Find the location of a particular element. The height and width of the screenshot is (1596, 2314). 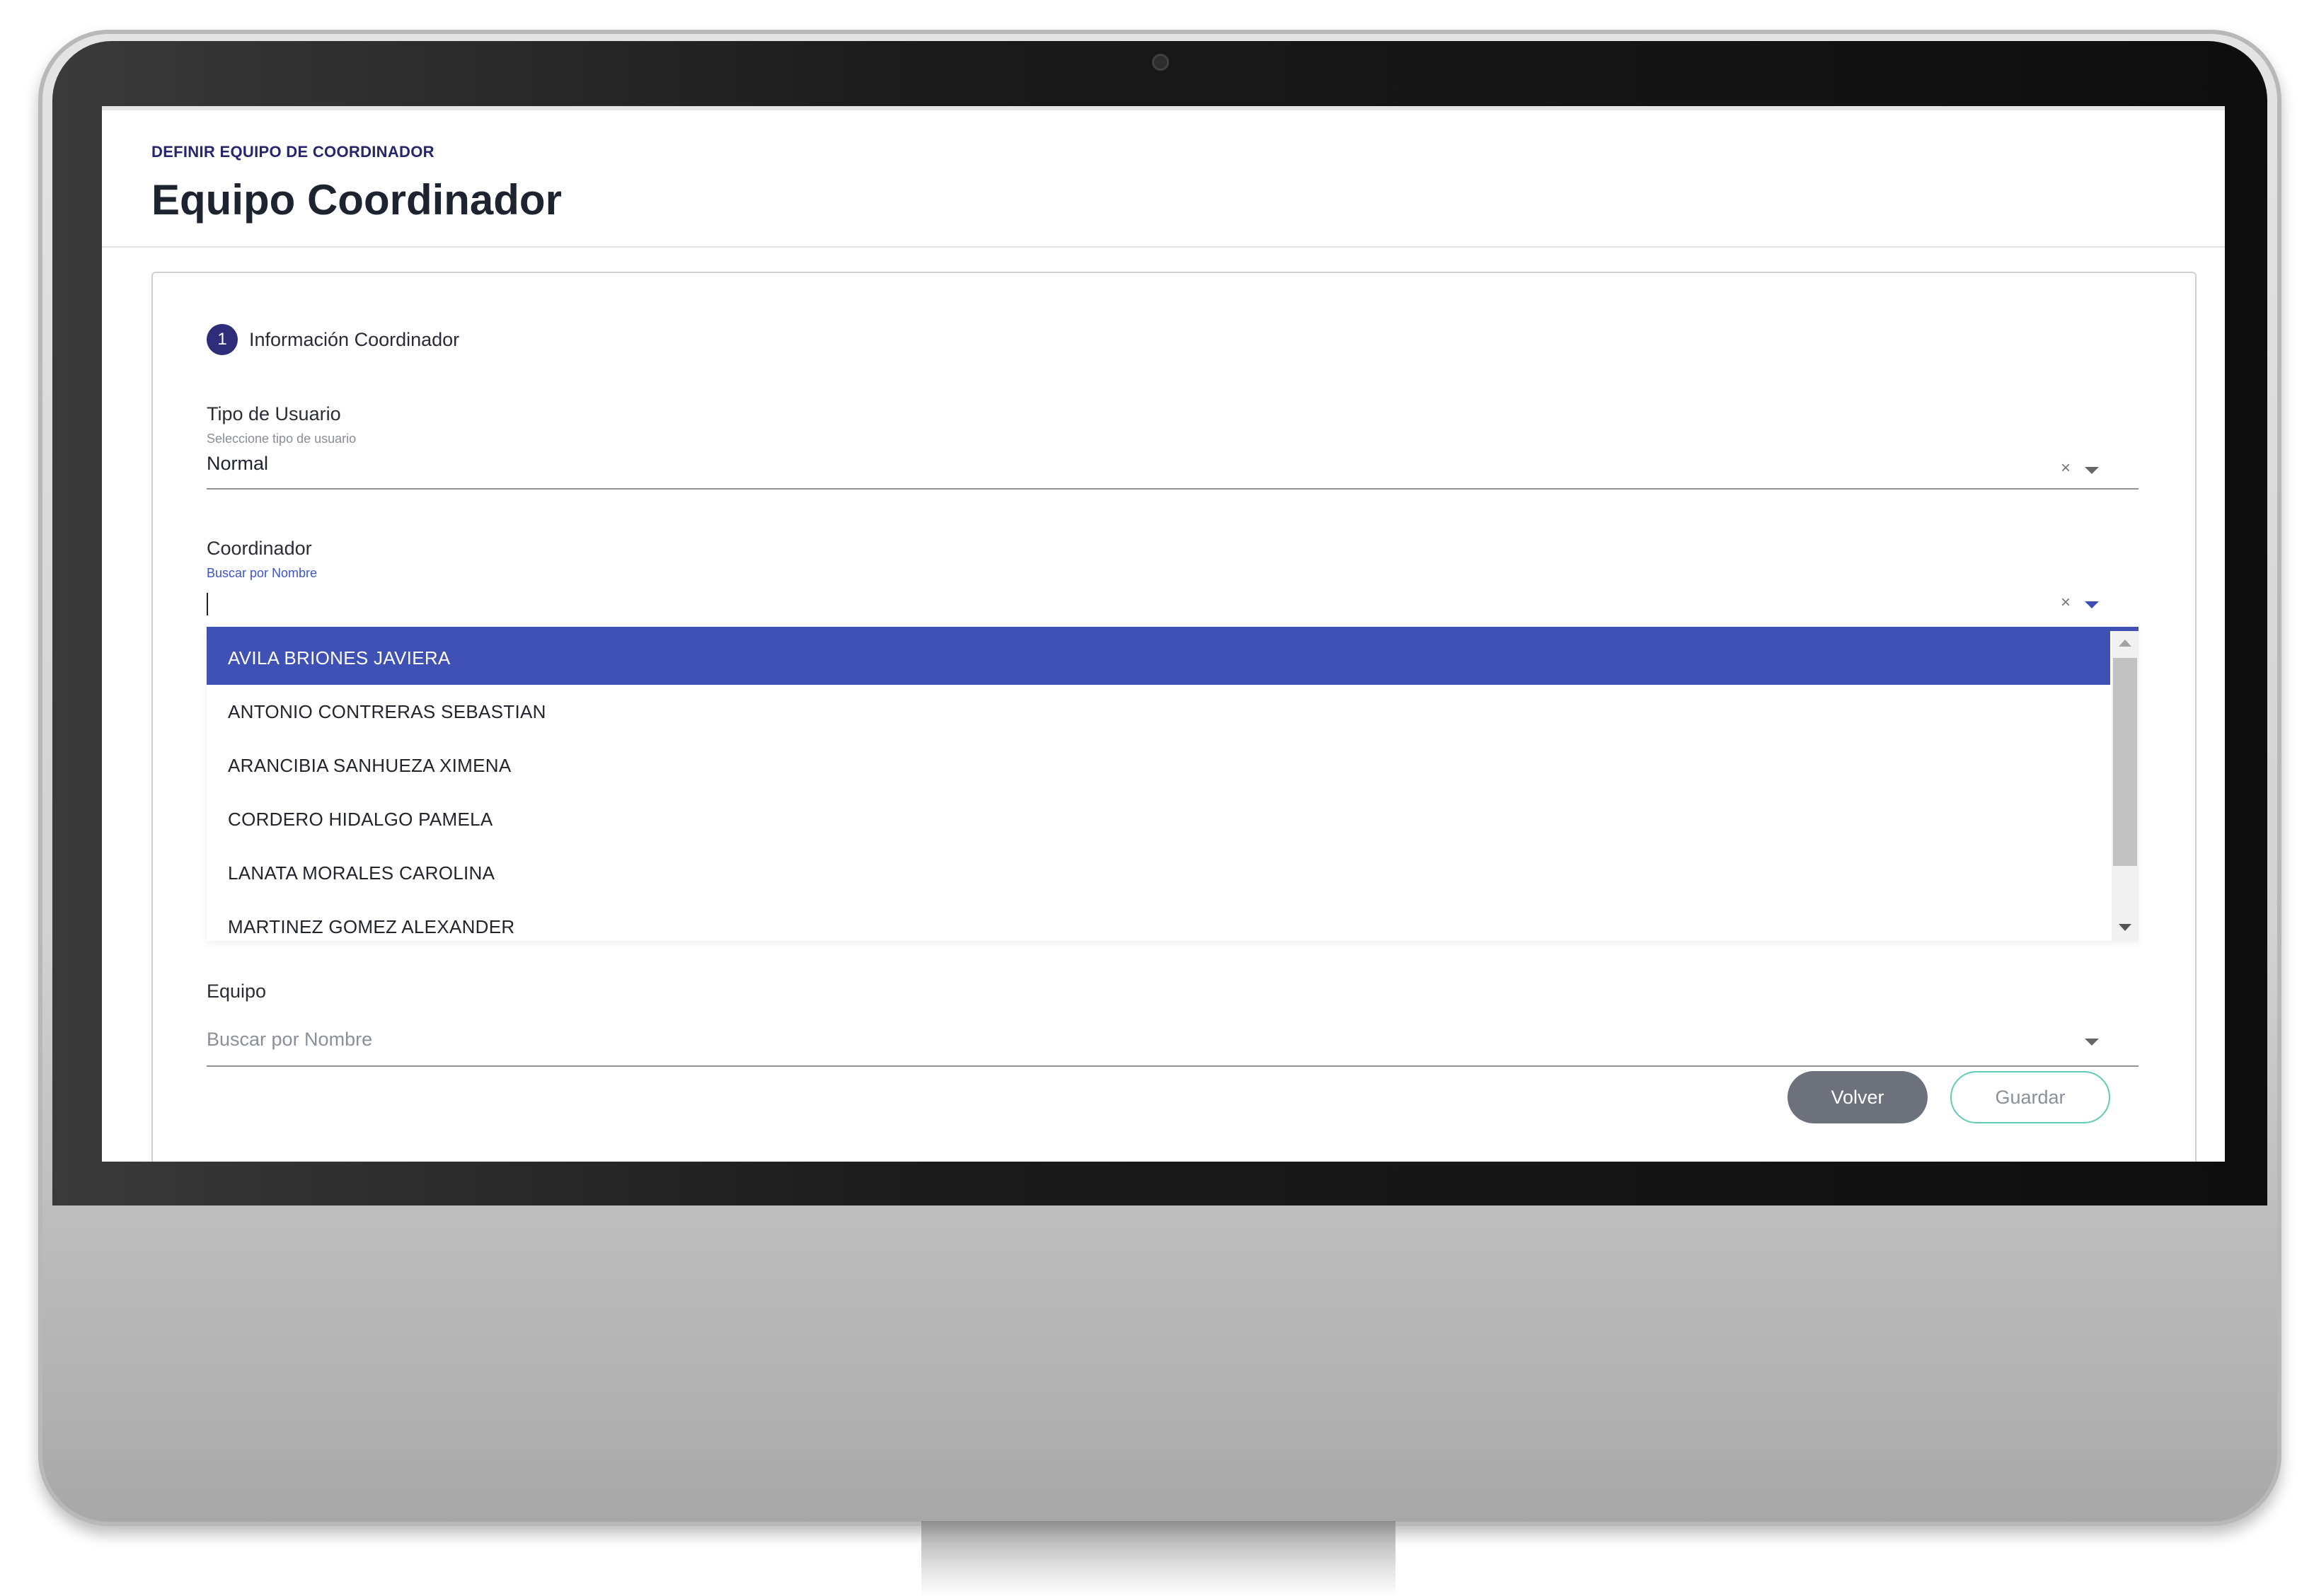

back-button: Volver is located at coordinates (1858, 1097).